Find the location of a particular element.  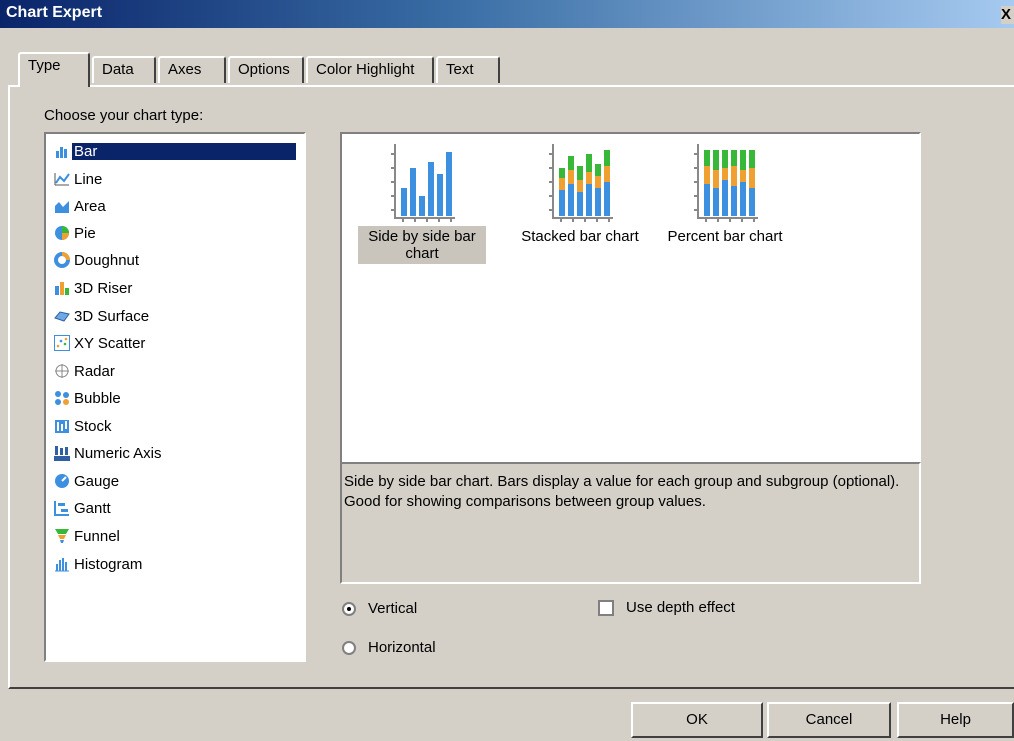

funnel-icon is located at coordinates (62, 536).